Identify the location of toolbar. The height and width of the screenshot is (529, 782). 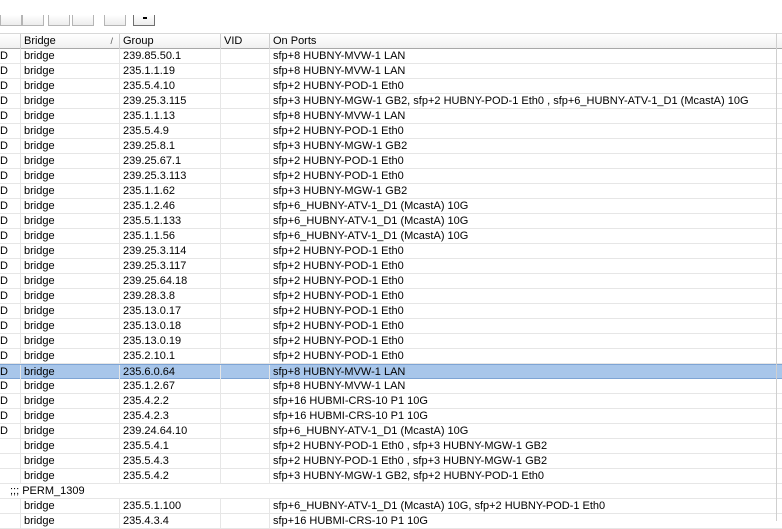
(391, 16).